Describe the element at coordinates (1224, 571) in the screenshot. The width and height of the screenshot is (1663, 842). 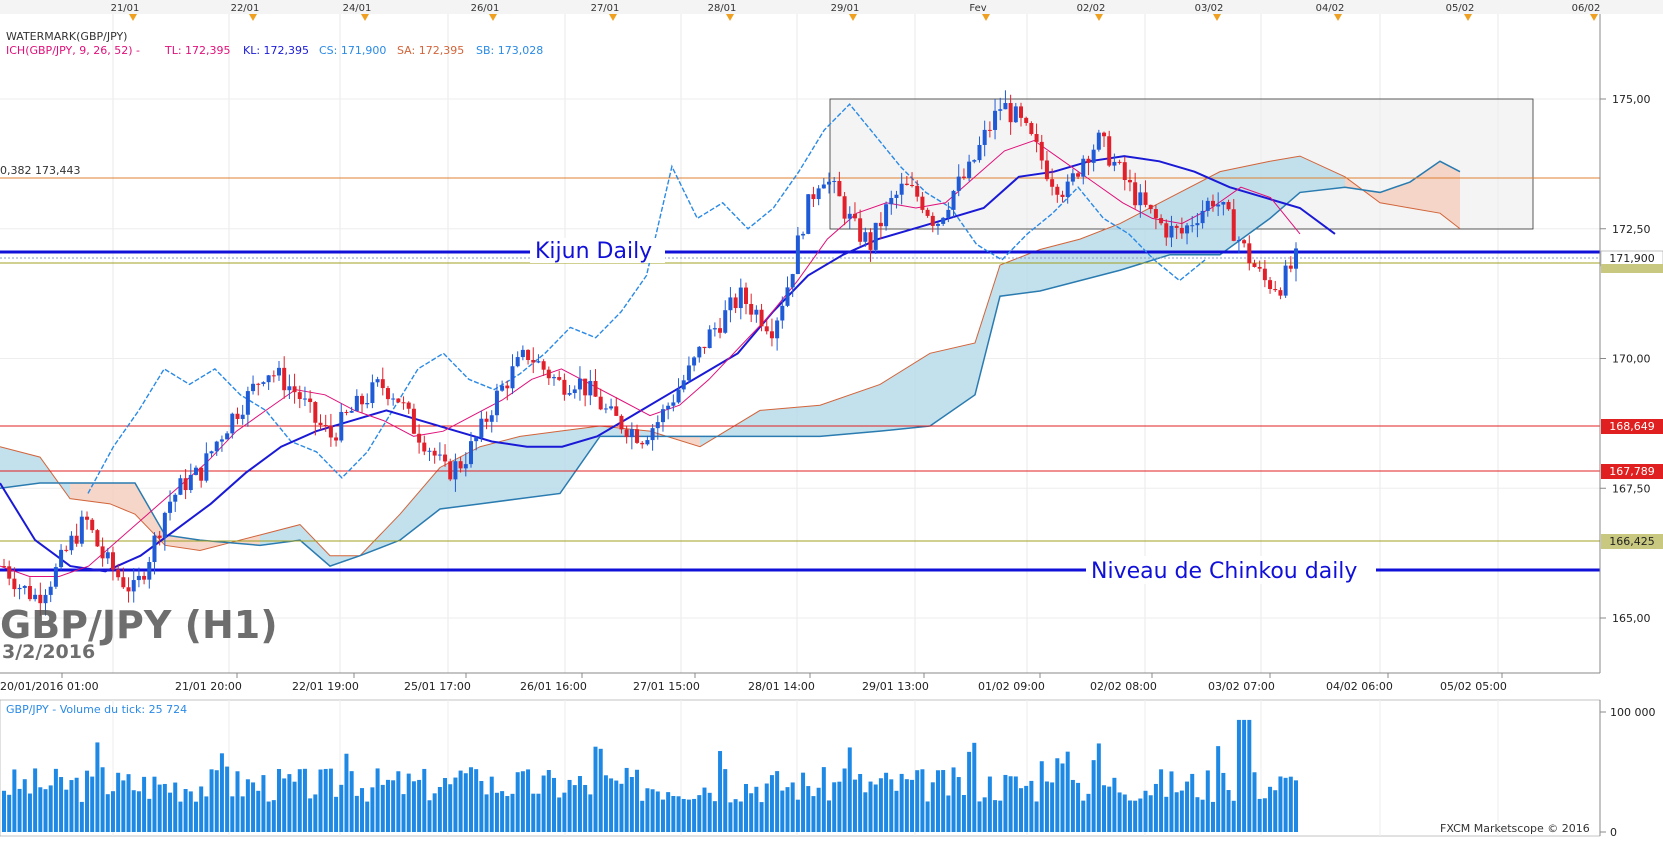
I see `chinkou-label: Niveau de Chinkou daily` at that location.